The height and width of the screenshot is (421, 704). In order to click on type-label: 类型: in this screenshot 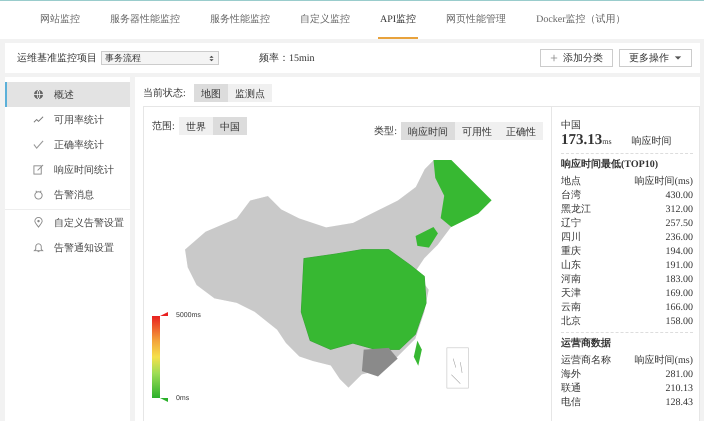, I will do `click(385, 131)`.